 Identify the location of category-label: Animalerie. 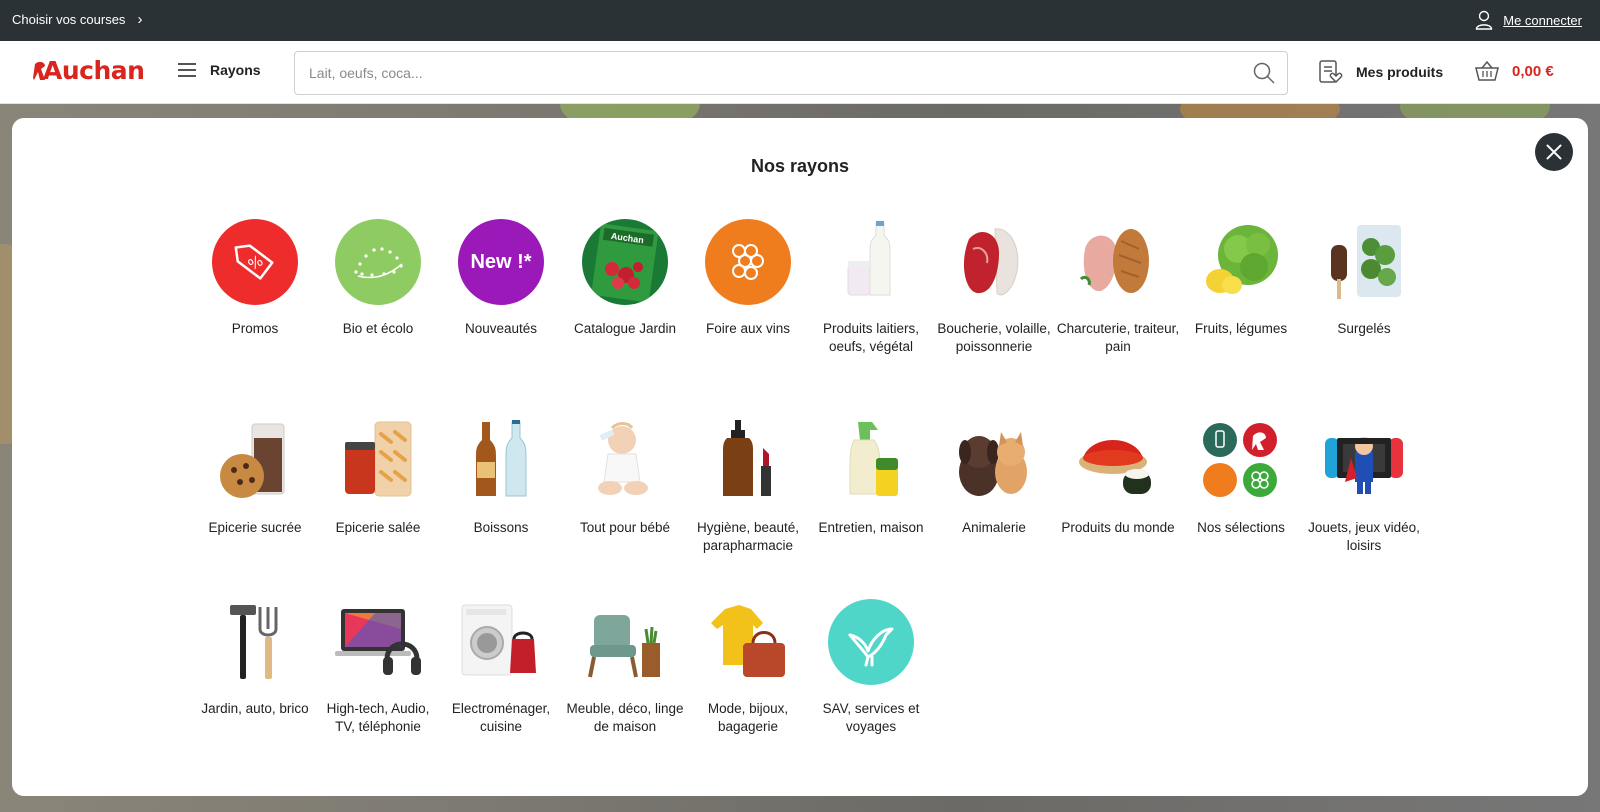
(994, 527).